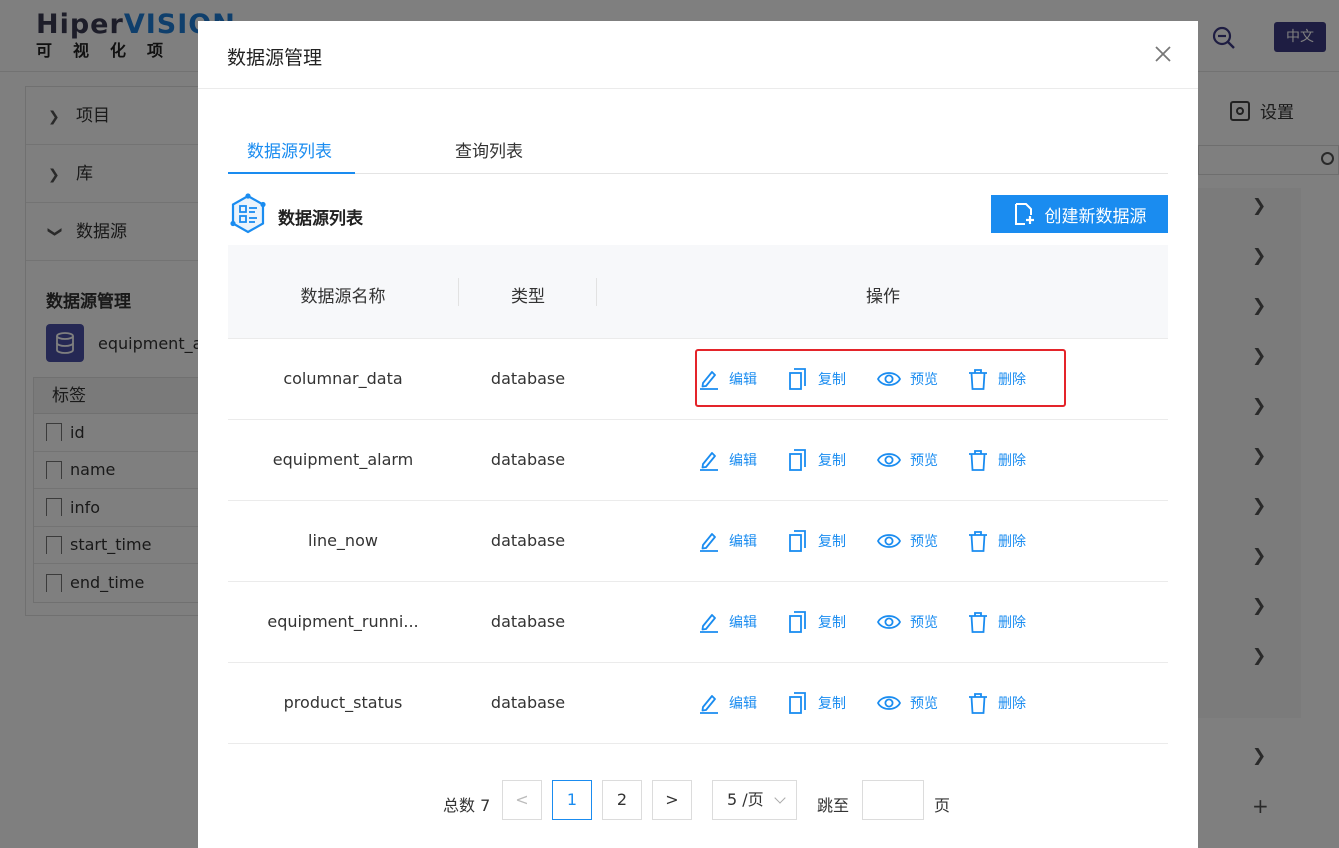  Describe the element at coordinates (248, 213) in the screenshot. I see `list-hexagon-icon` at that location.